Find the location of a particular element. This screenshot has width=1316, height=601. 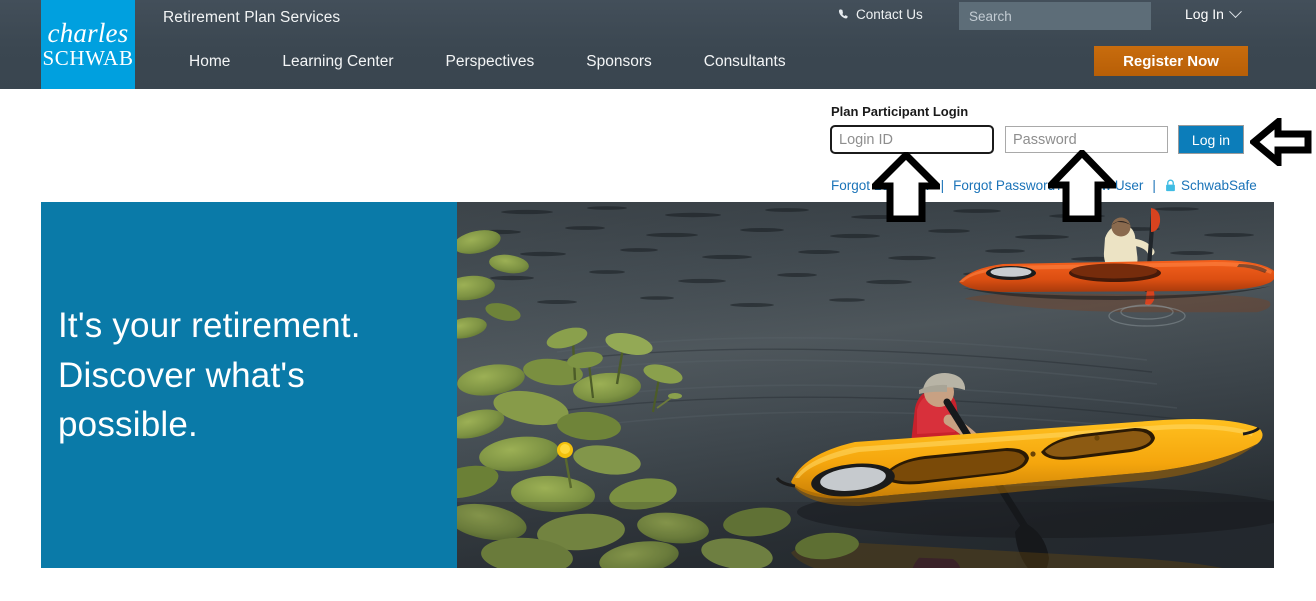

password-input is located at coordinates (1106, 139).